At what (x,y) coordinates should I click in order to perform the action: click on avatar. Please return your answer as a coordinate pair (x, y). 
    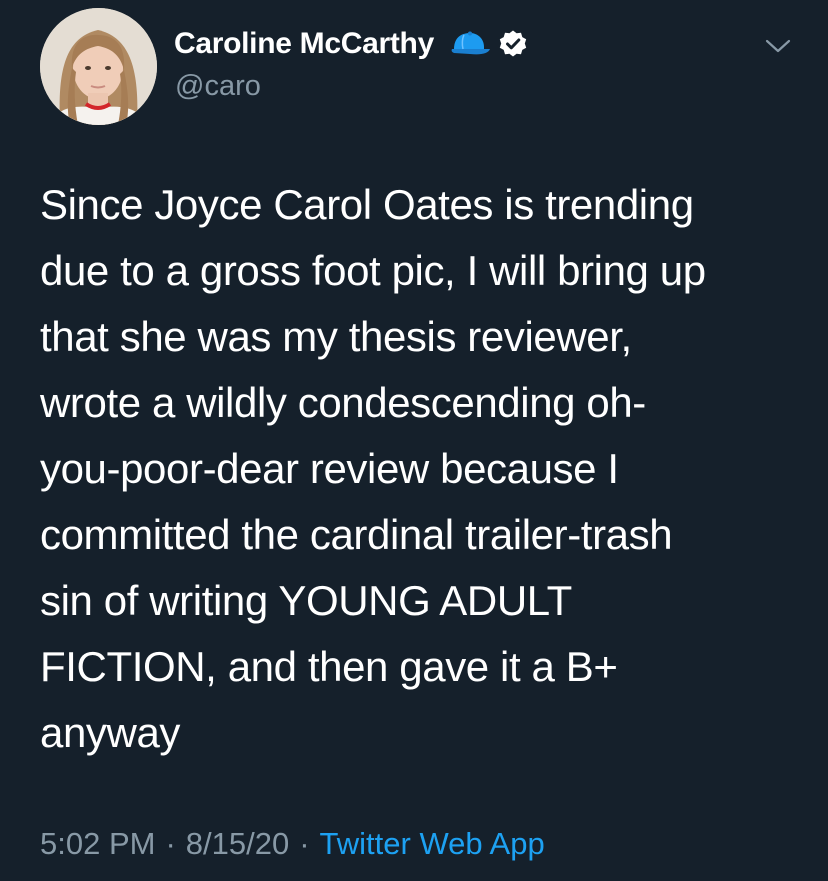
    Looking at the image, I should click on (98, 66).